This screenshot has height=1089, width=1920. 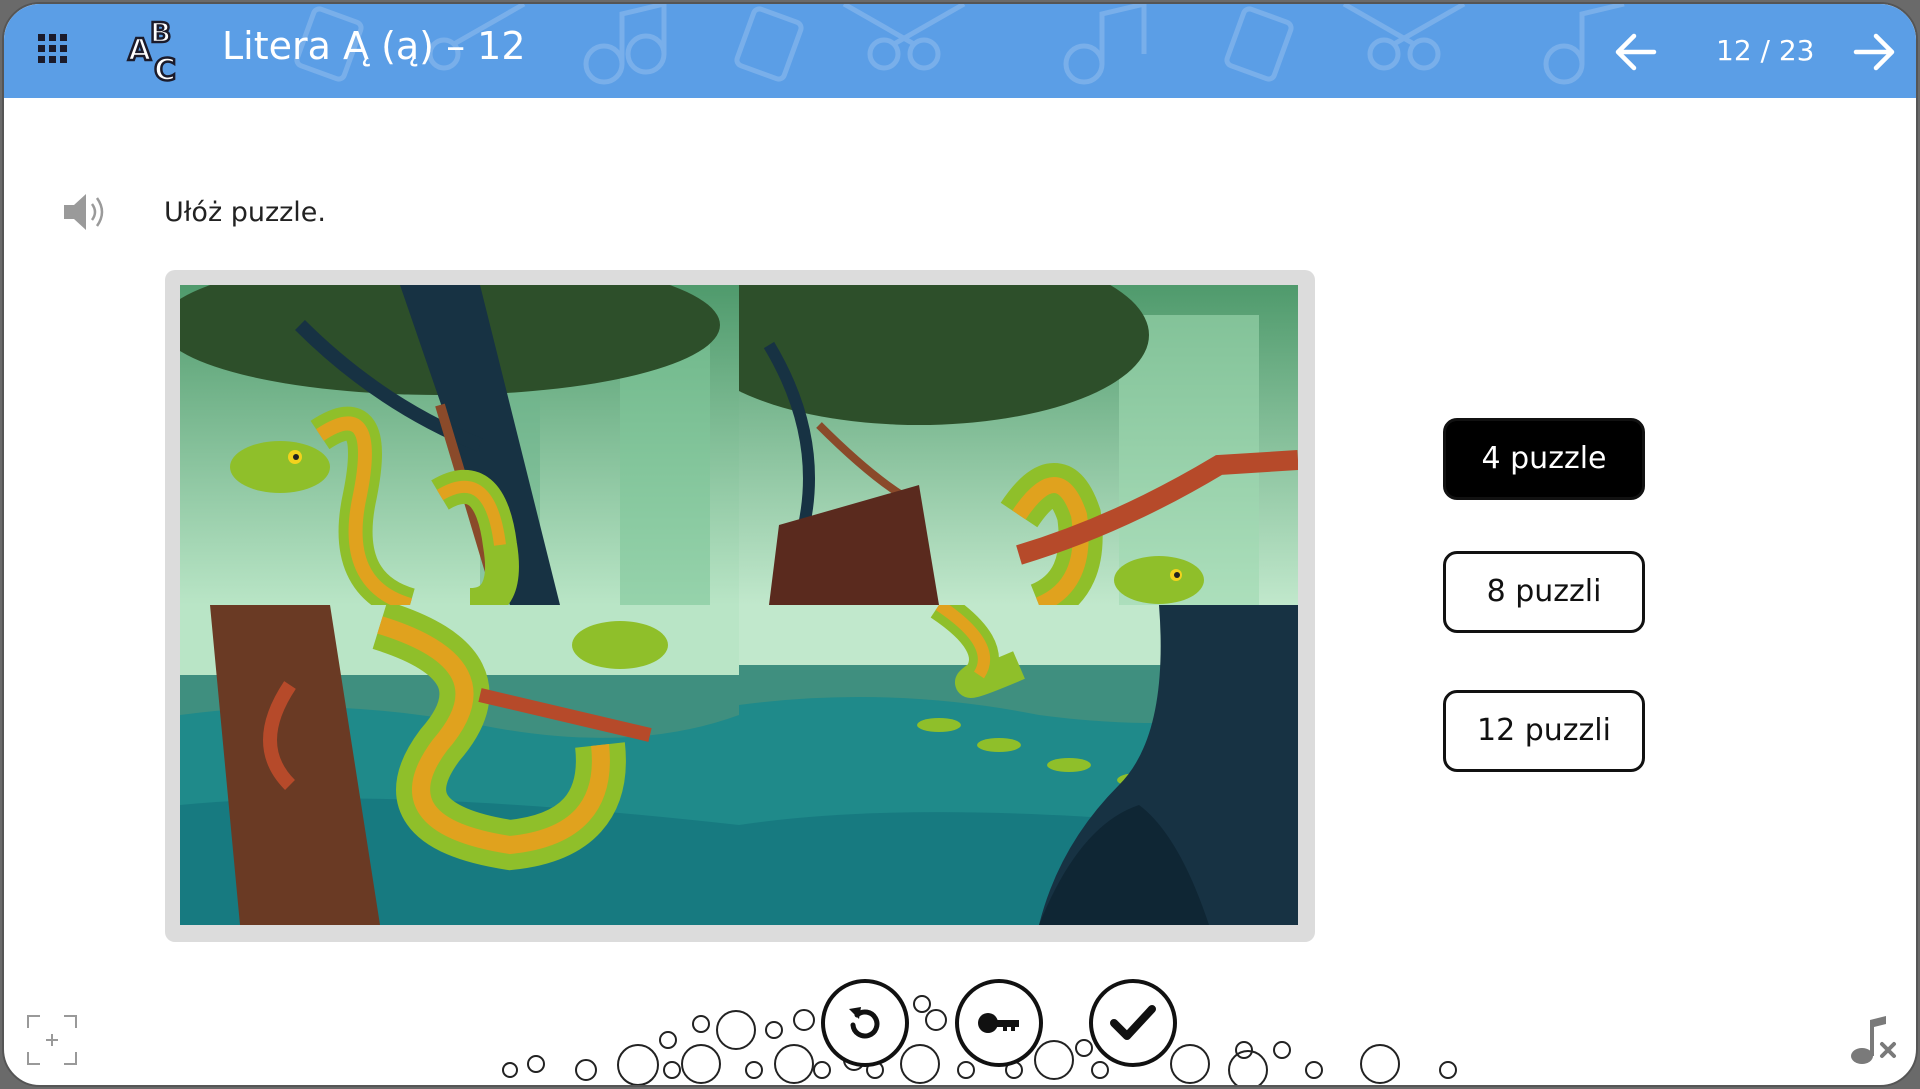 What do you see at coordinates (52, 1040) in the screenshot?
I see `fullscreen-icon` at bounding box center [52, 1040].